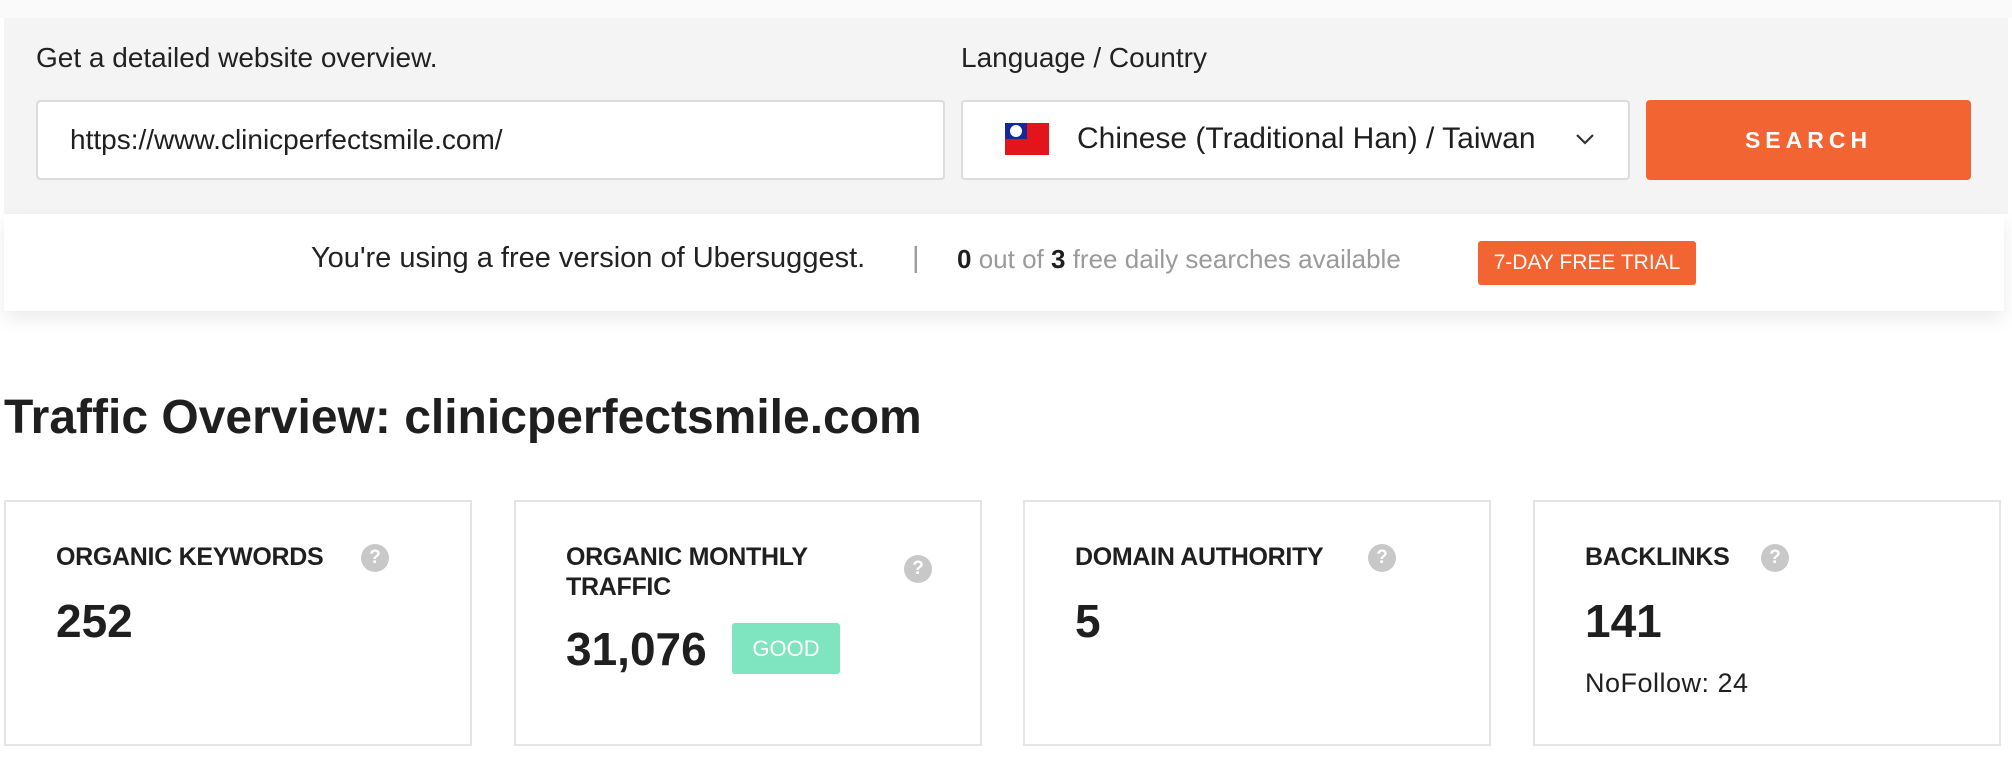 The height and width of the screenshot is (770, 2012). What do you see at coordinates (964, 259) in the screenshot?
I see `quota-used: 0` at bounding box center [964, 259].